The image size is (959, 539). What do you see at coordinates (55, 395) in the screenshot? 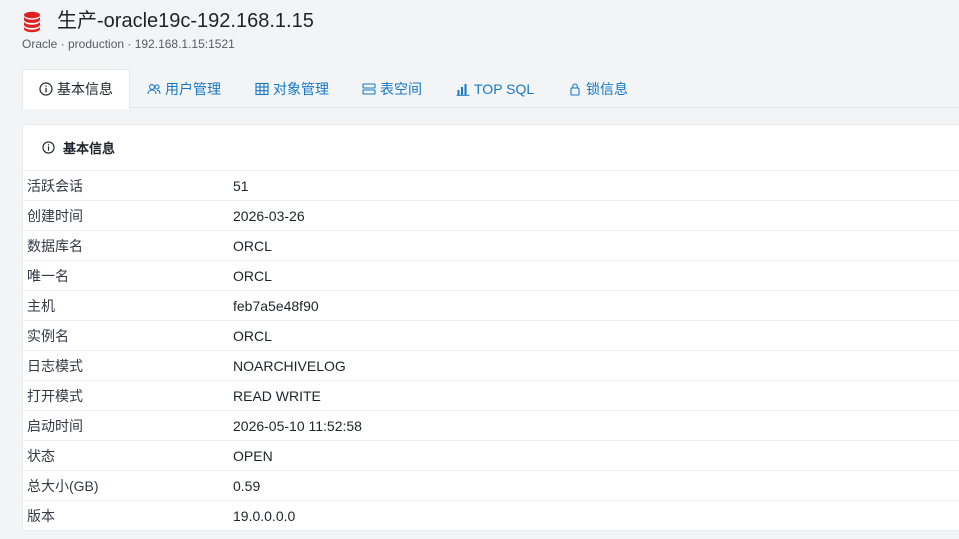
I see `row-key: 打开模式` at bounding box center [55, 395].